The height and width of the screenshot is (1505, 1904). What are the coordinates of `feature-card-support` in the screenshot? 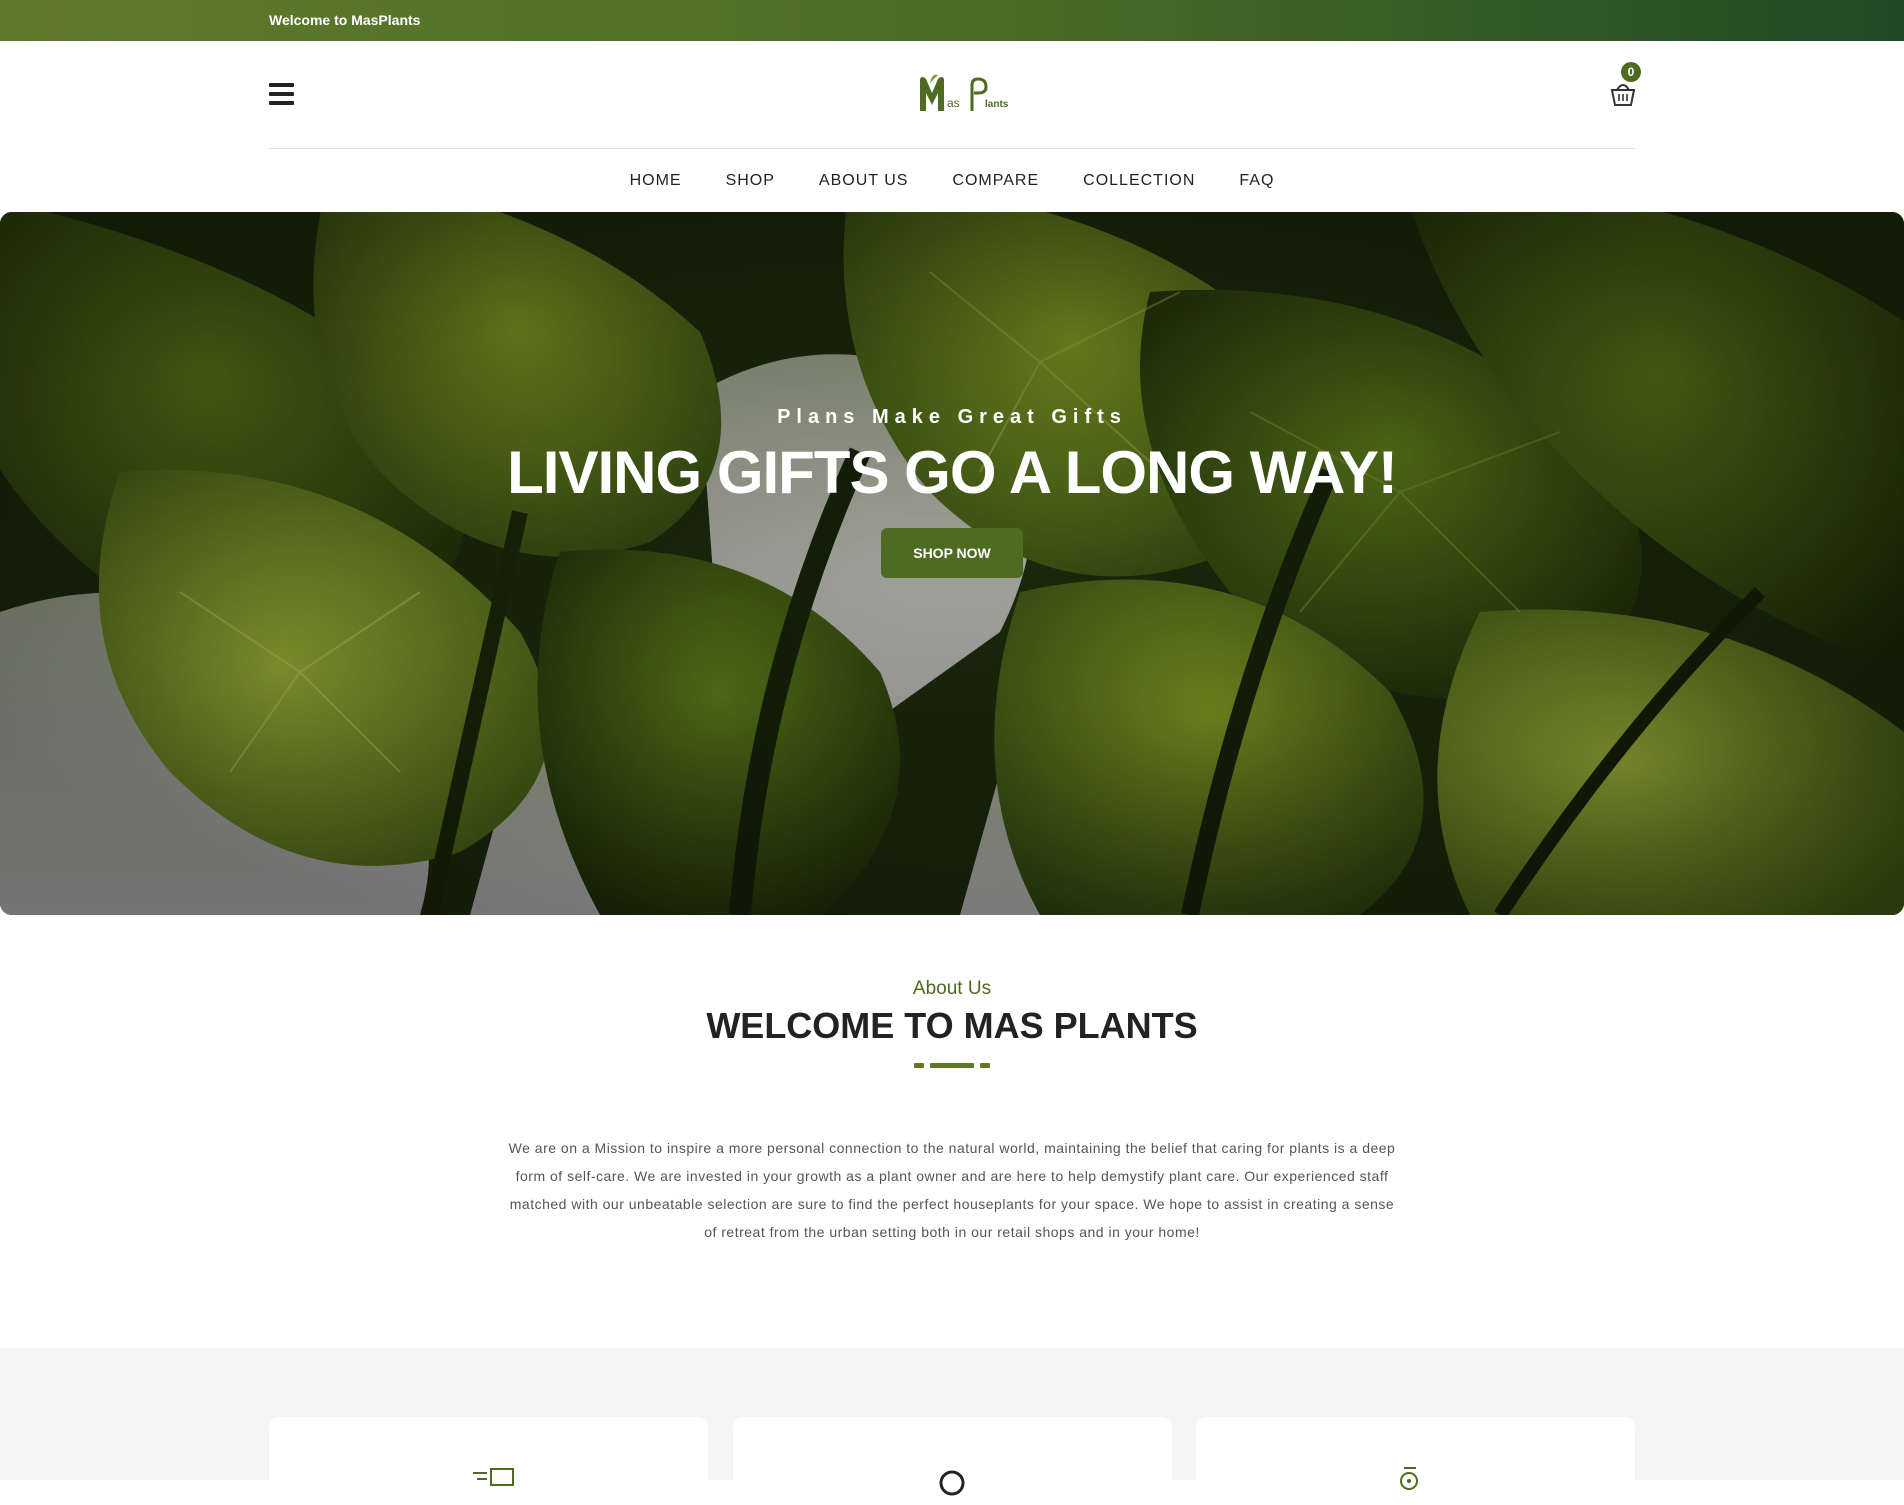 It's located at (1415, 1457).